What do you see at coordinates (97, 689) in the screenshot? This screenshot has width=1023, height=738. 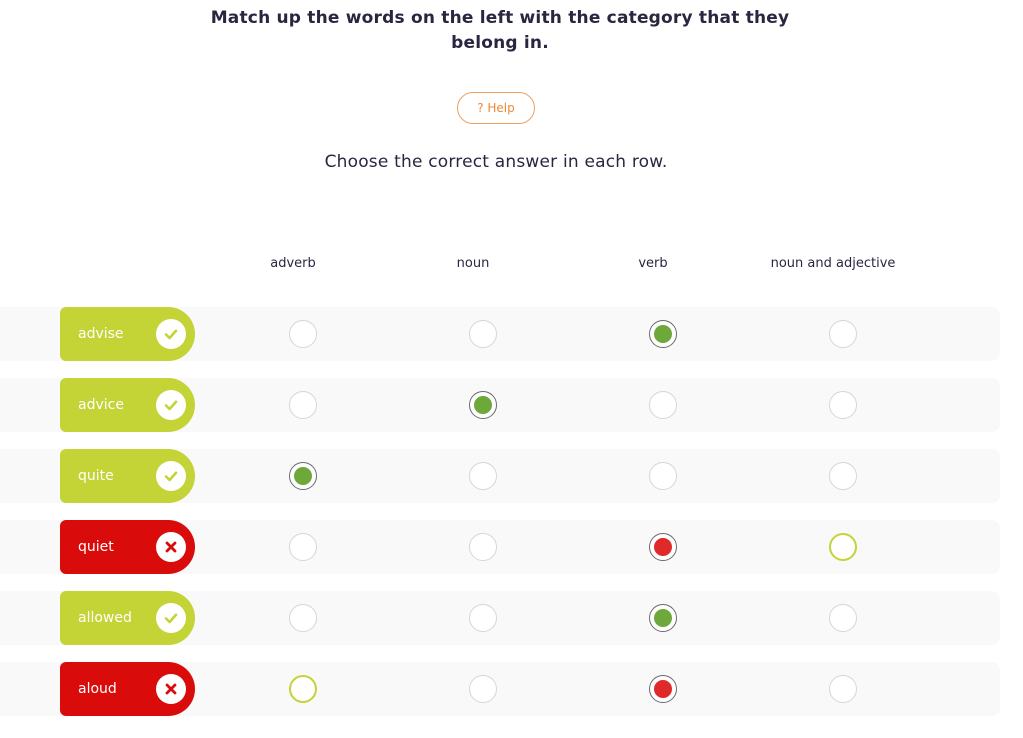 I see `word-text: aloud` at bounding box center [97, 689].